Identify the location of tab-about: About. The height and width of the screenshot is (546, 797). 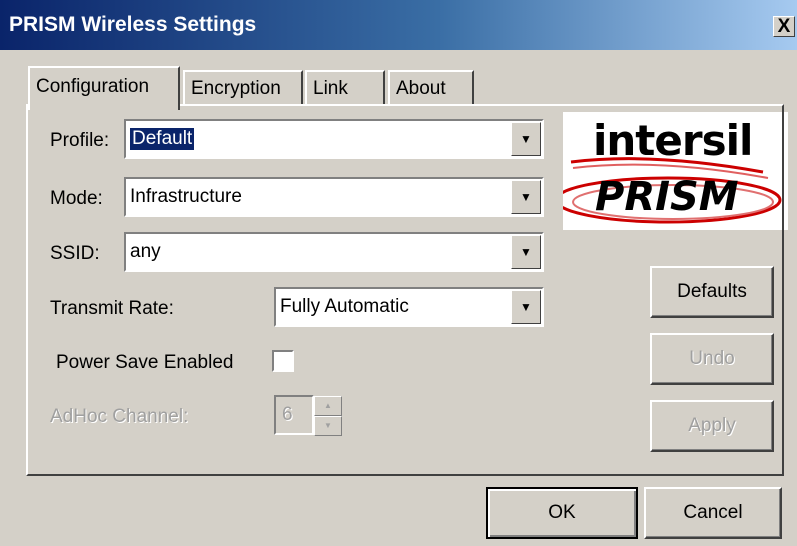
(431, 88).